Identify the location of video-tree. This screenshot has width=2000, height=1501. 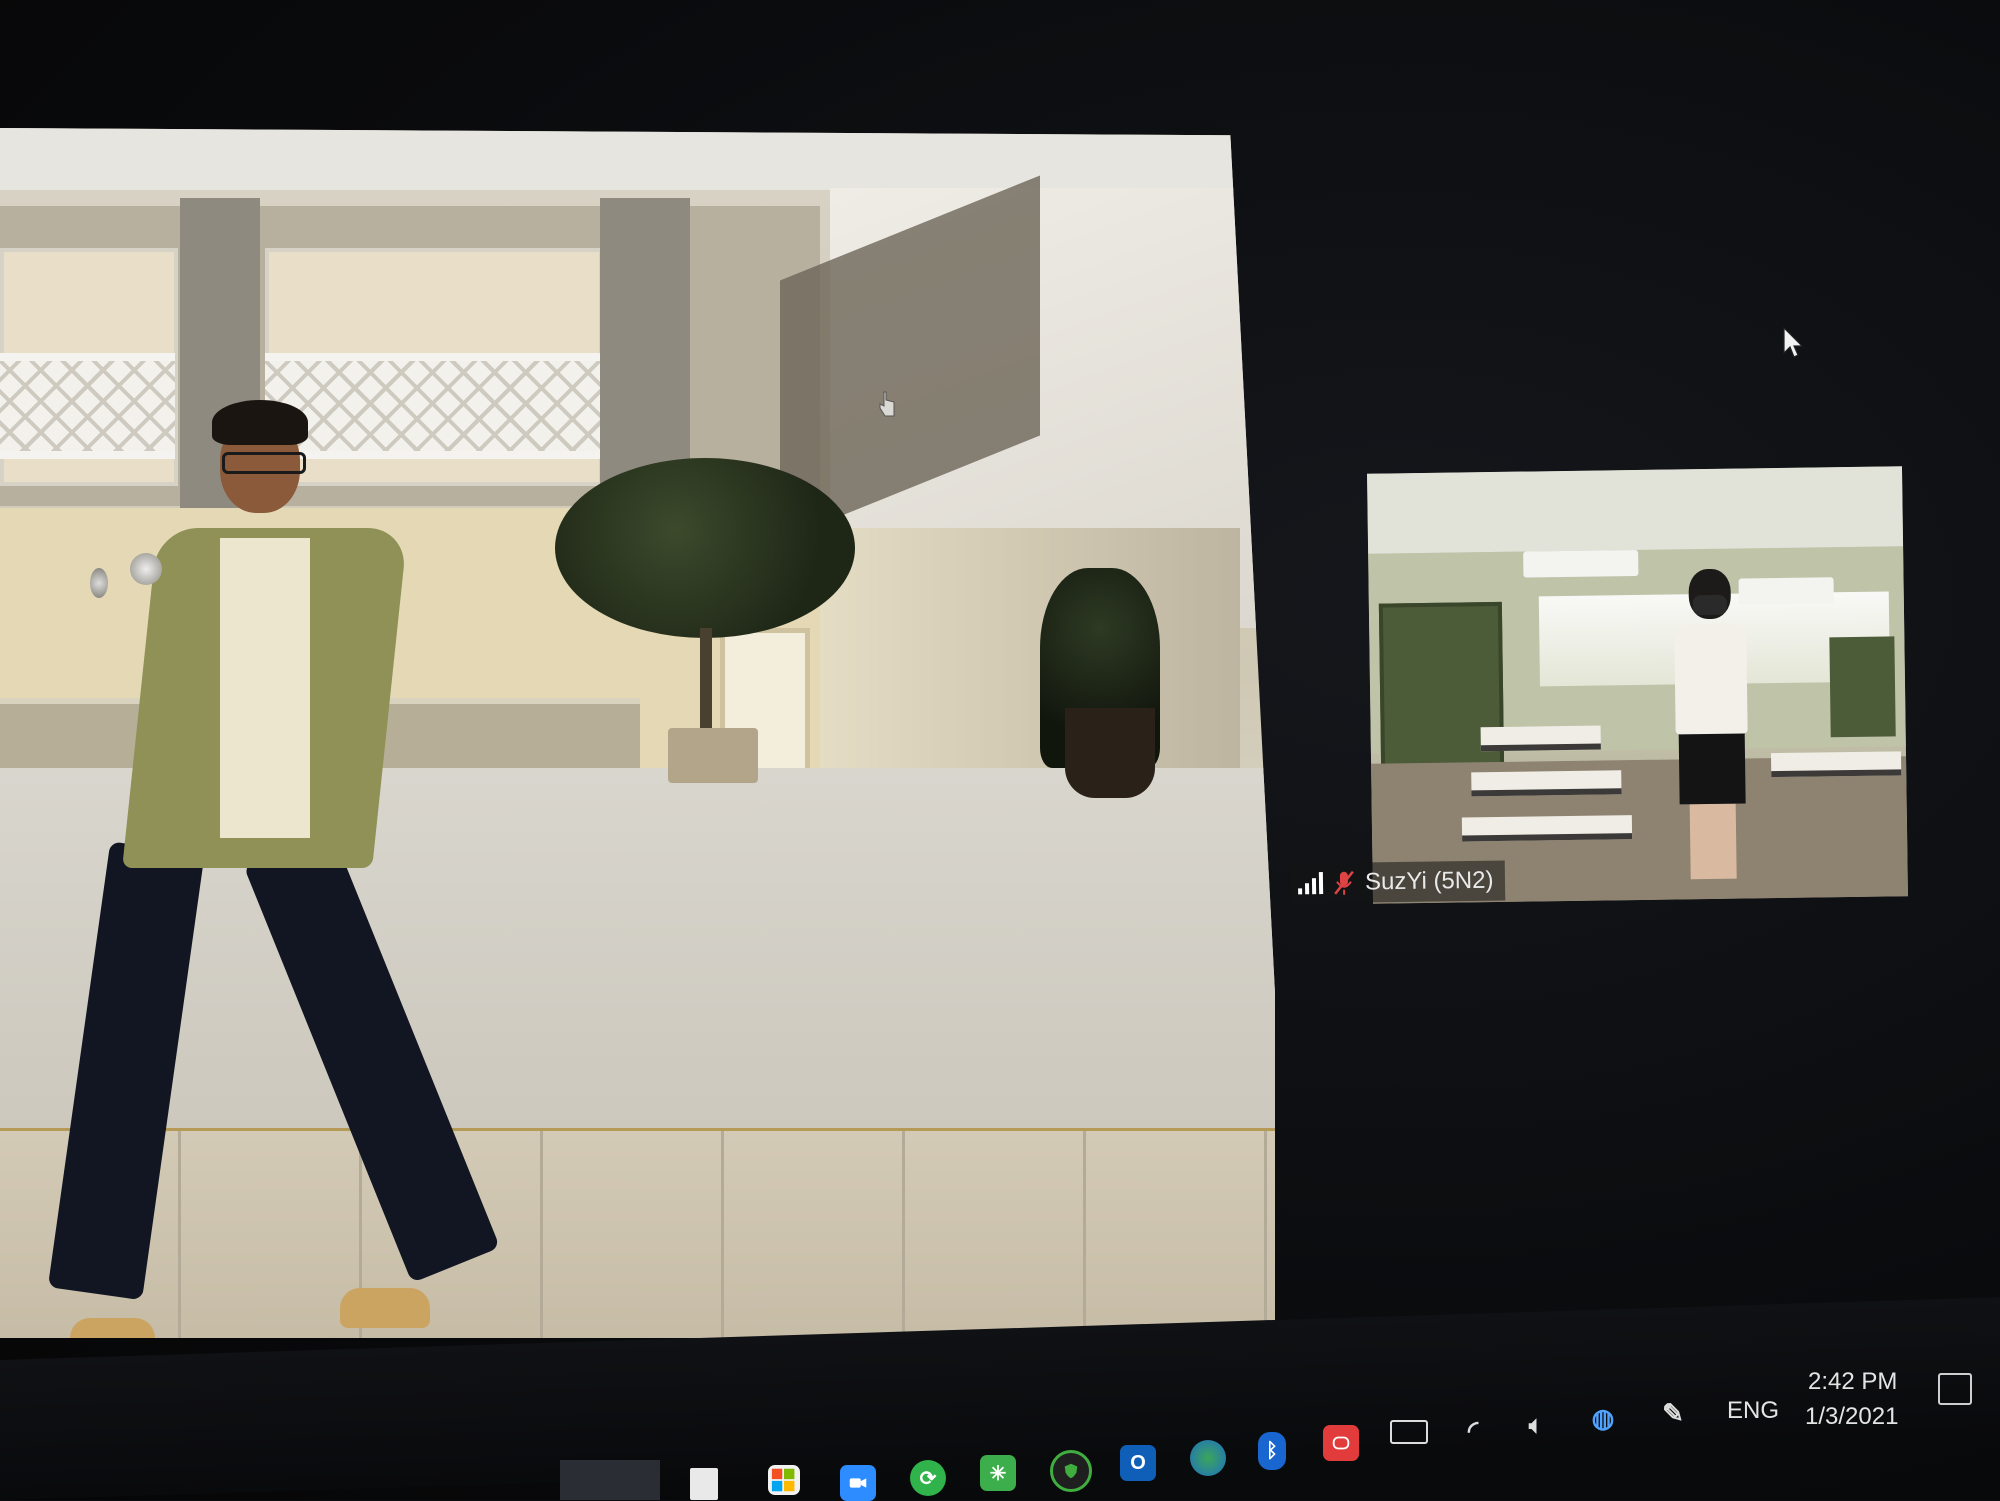
(705, 548).